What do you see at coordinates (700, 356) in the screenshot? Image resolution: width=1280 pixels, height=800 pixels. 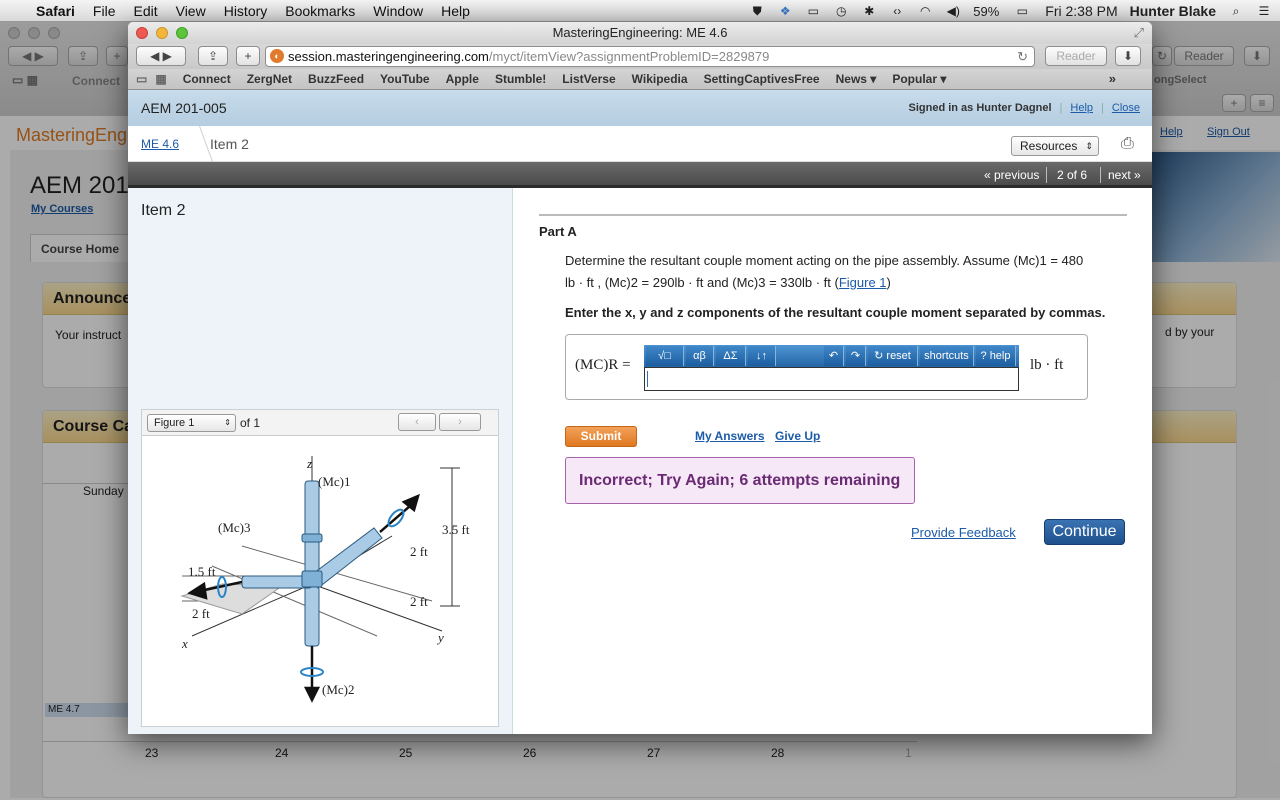 I see `greek-letters-button: αβ` at bounding box center [700, 356].